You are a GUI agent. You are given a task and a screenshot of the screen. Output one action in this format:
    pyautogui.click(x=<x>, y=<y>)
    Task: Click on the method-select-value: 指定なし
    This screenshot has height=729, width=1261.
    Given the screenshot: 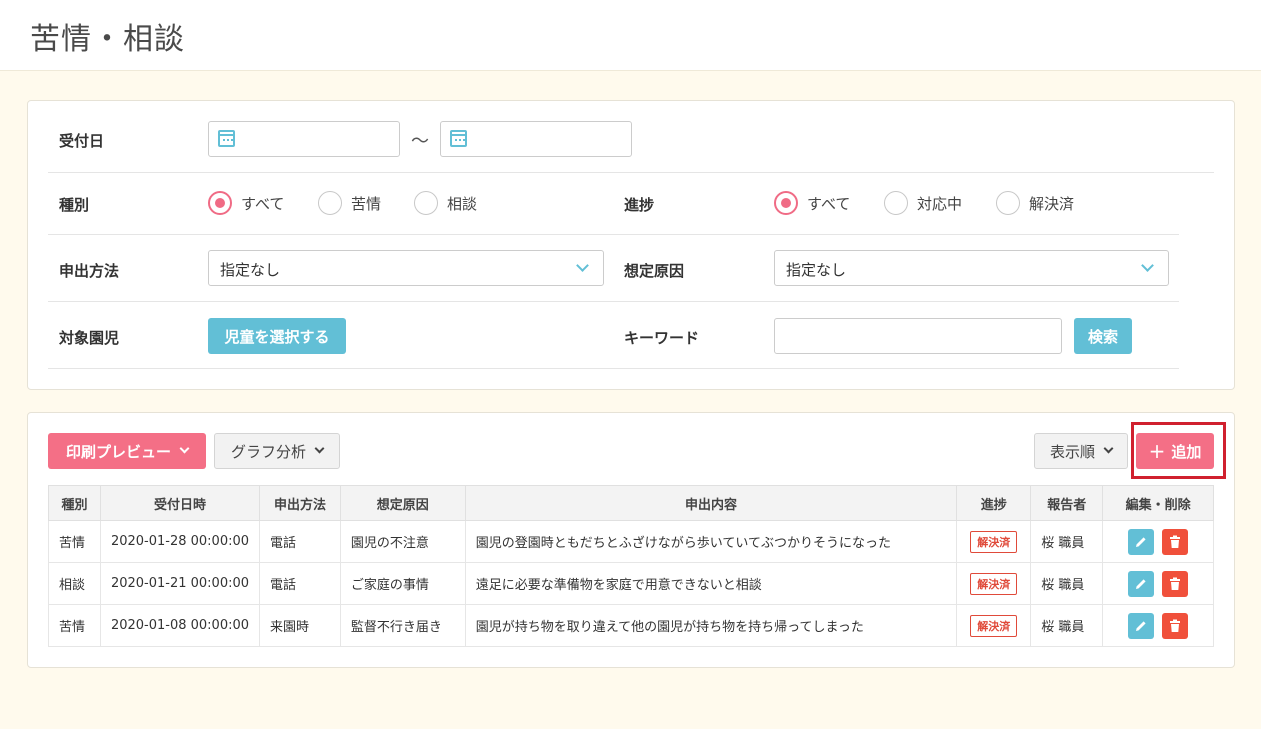 What is the action you would take?
    pyautogui.click(x=250, y=270)
    